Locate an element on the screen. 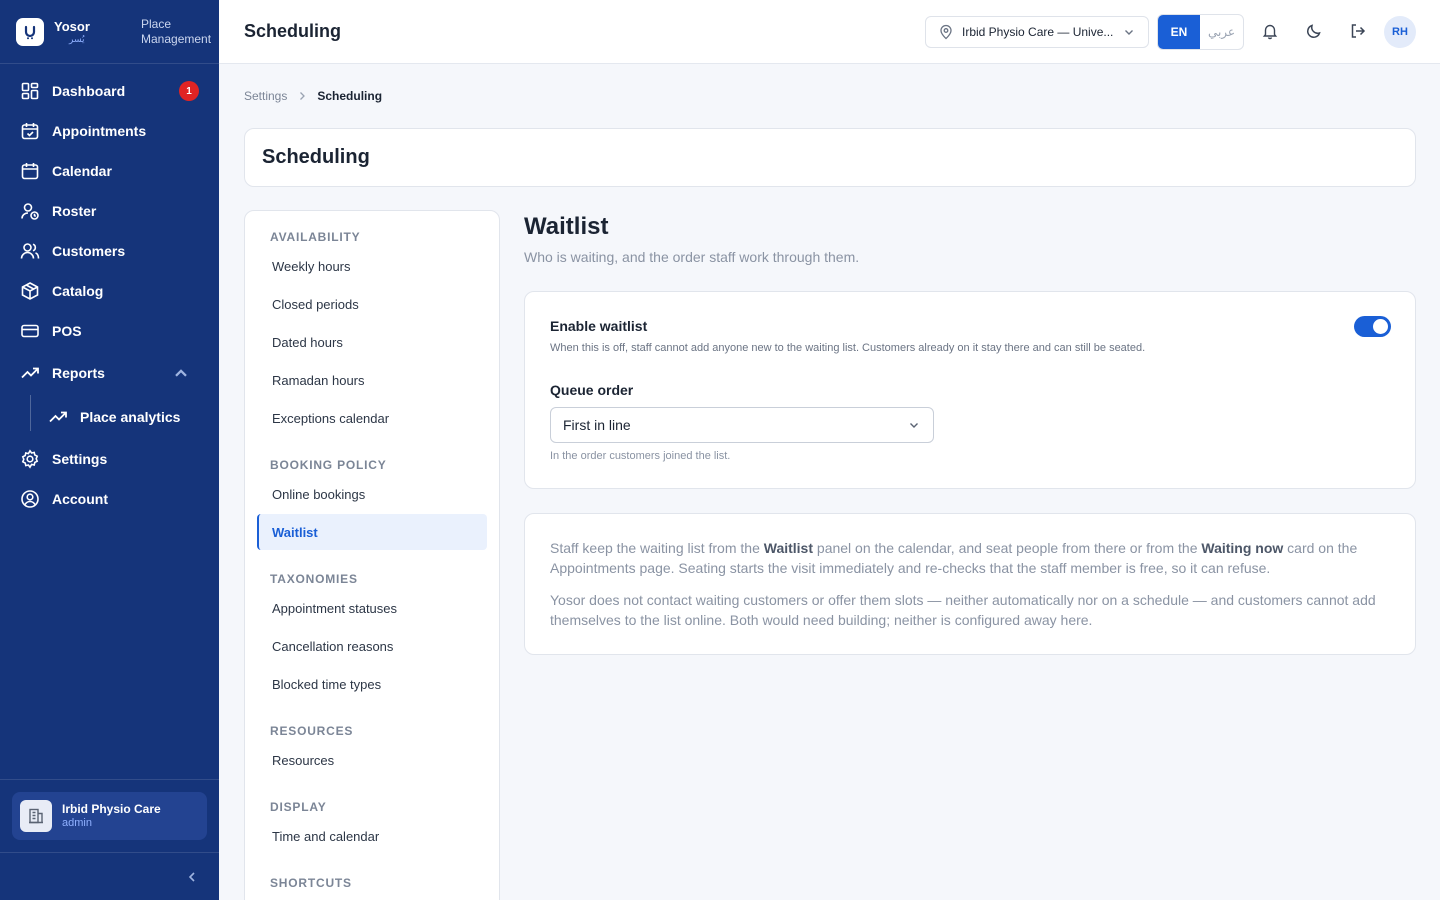 This screenshot has width=1440, height=900. sidebar-item-label: Account is located at coordinates (80, 499).